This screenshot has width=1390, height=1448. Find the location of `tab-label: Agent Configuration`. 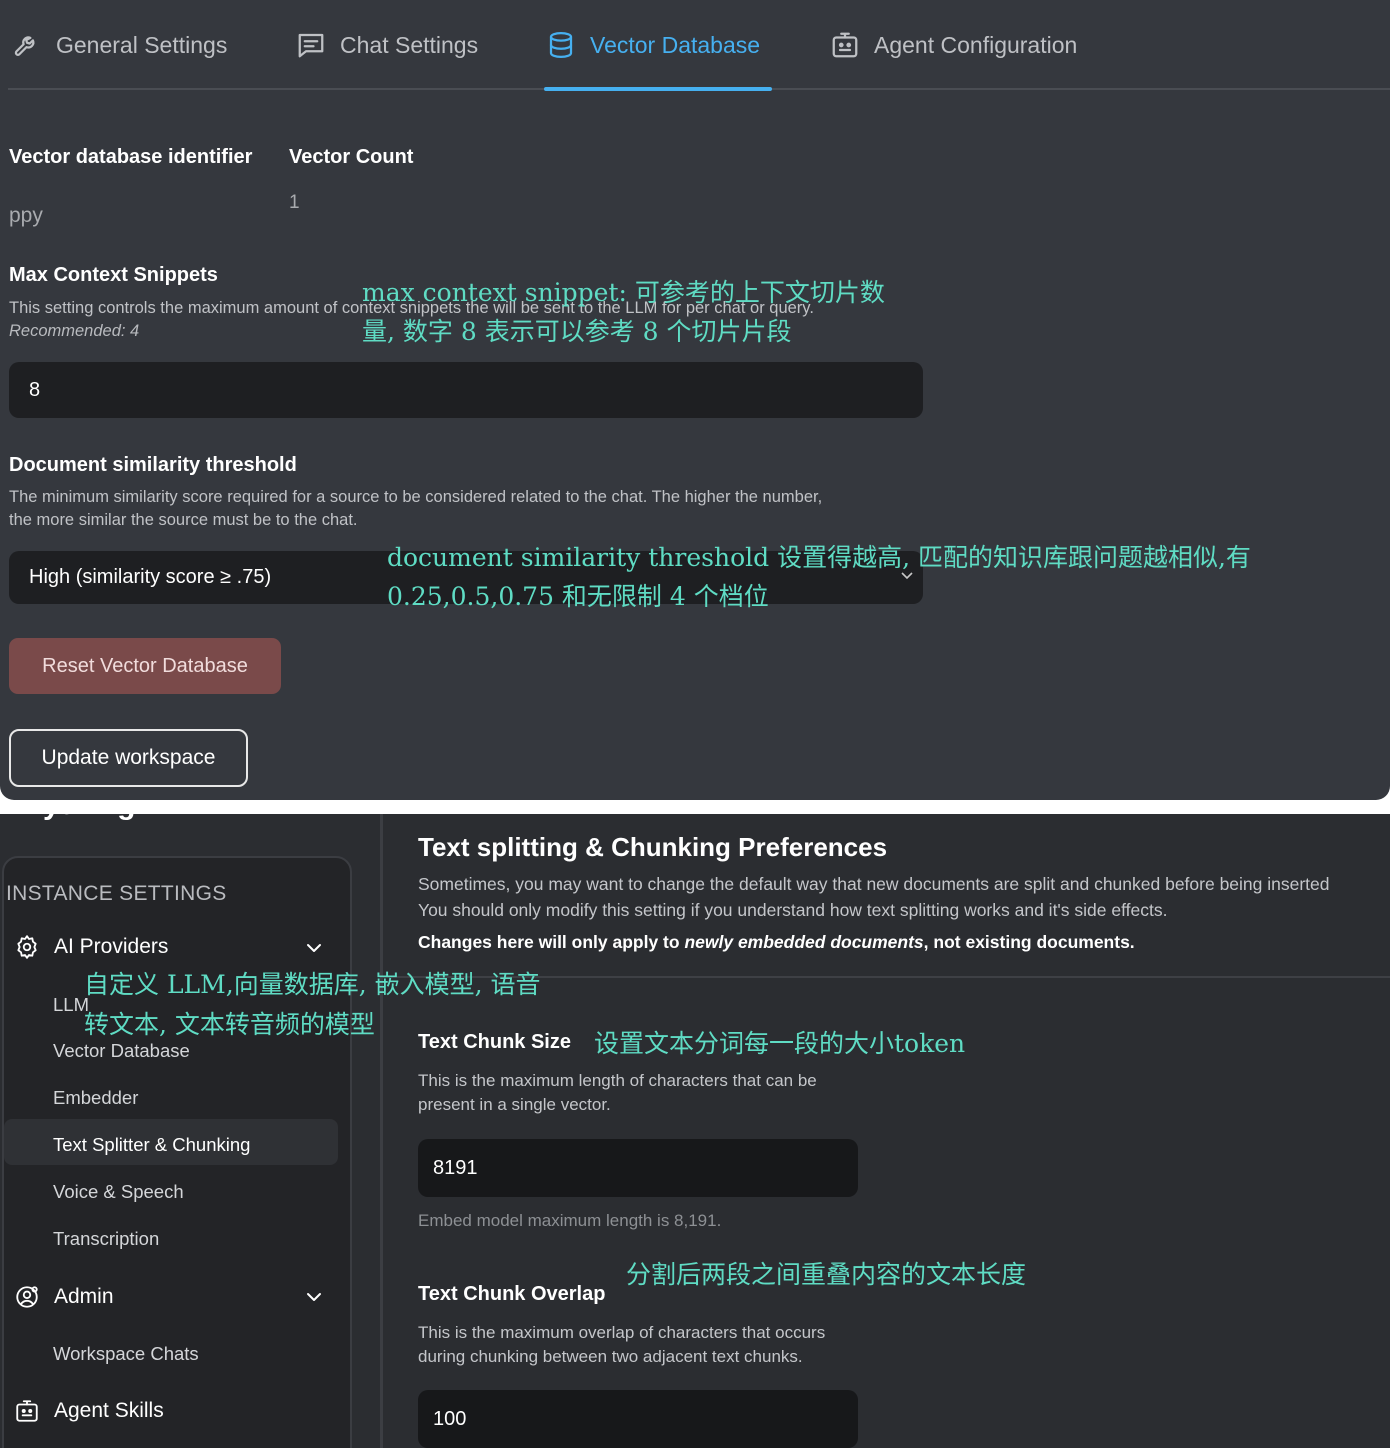

tab-label: Agent Configuration is located at coordinates (976, 44).